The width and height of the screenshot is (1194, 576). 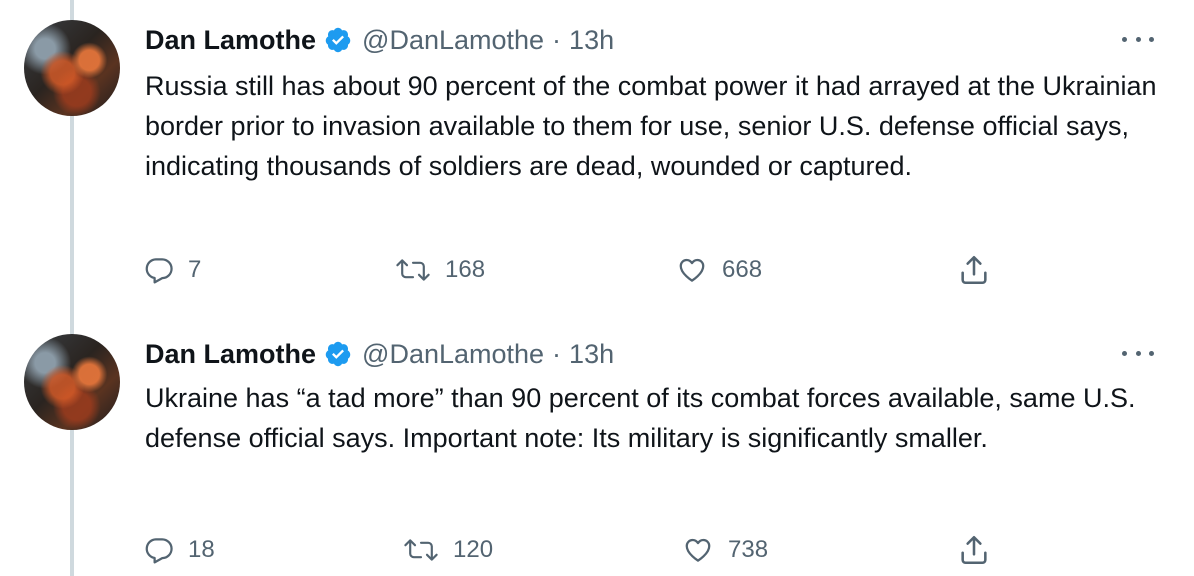 What do you see at coordinates (201, 549) in the screenshot?
I see `reply-count: 18` at bounding box center [201, 549].